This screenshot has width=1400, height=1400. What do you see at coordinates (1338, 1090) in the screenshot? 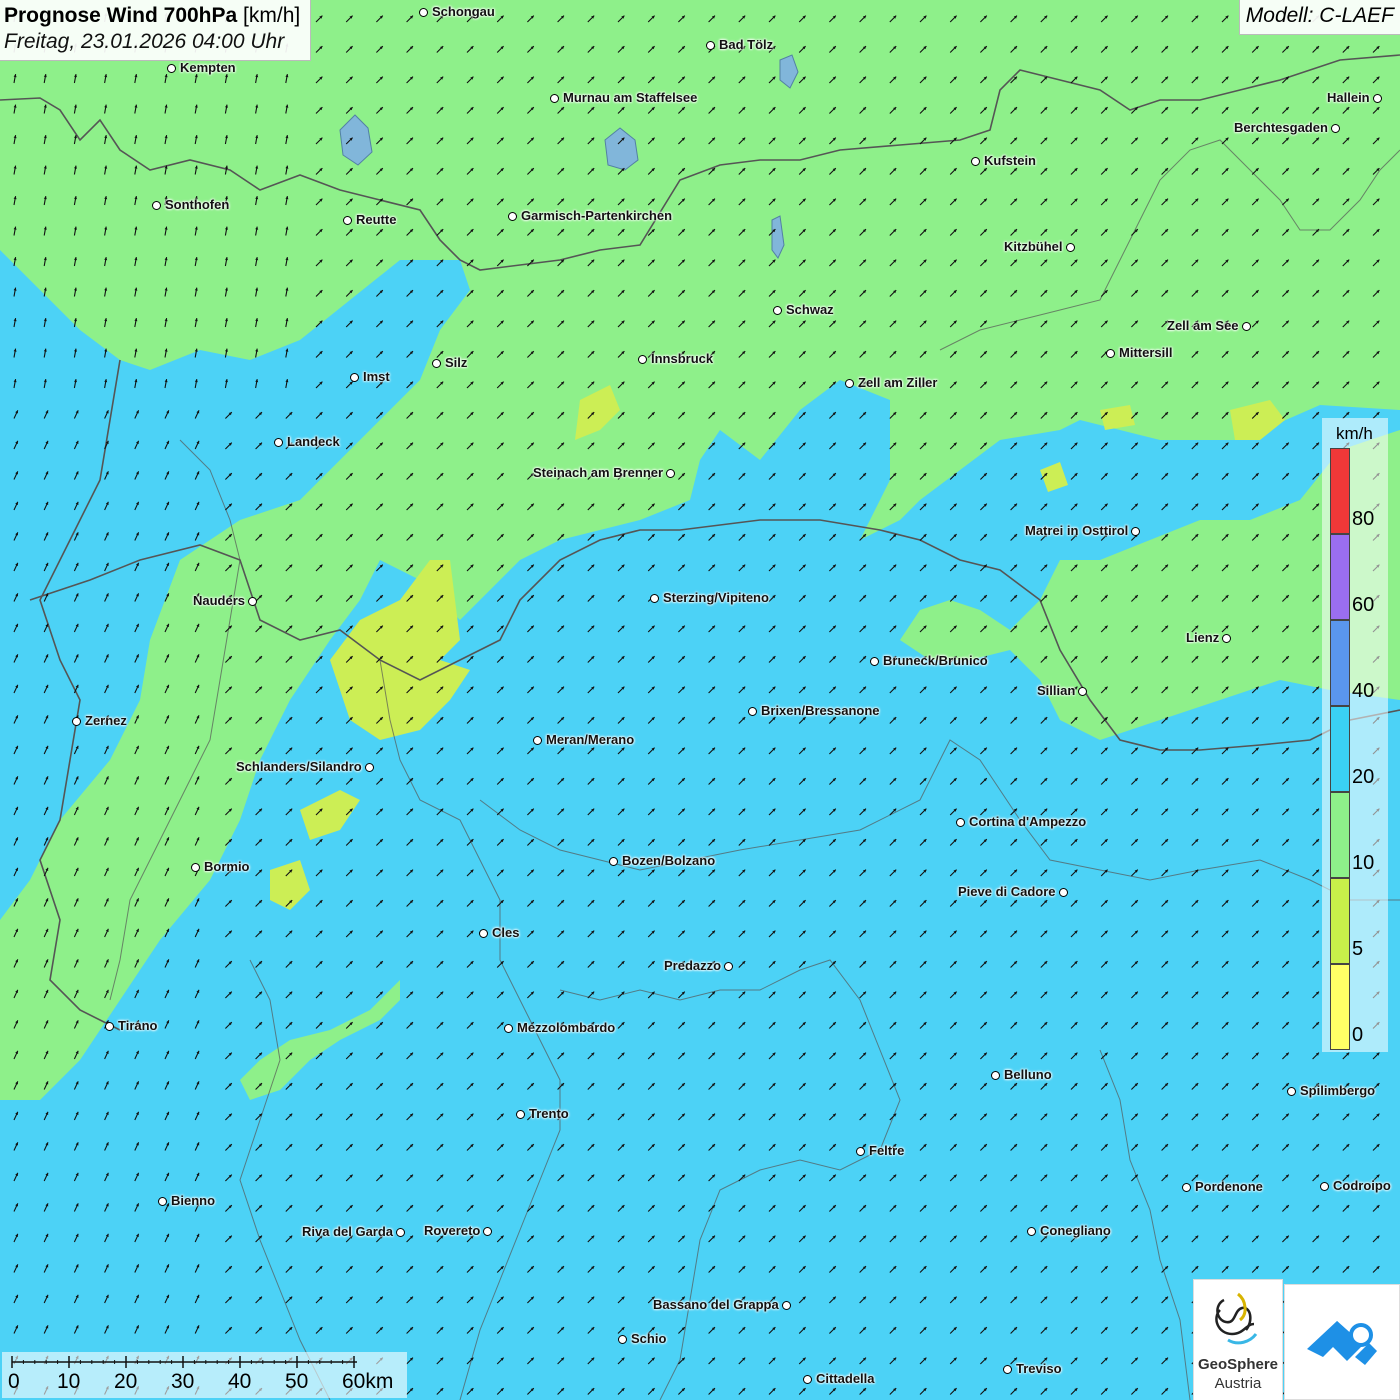
I see `city-label: Spilimbergo` at bounding box center [1338, 1090].